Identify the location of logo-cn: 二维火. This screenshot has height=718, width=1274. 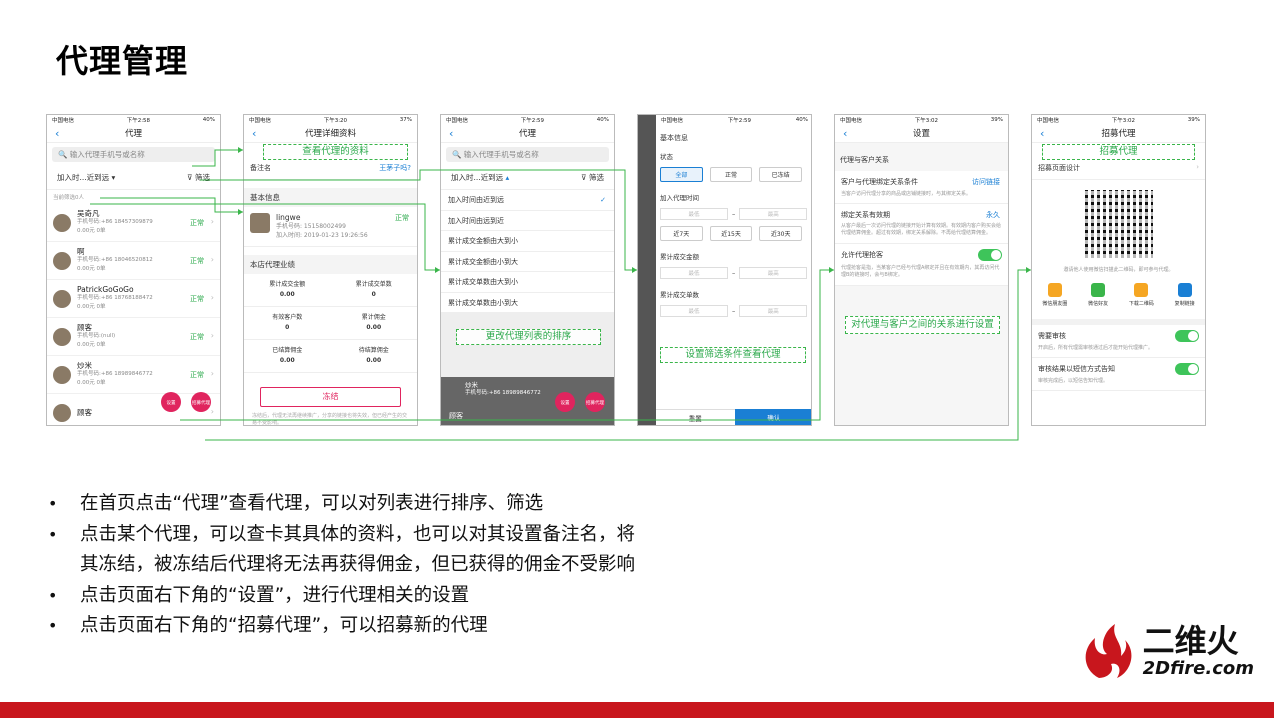
(1190, 640).